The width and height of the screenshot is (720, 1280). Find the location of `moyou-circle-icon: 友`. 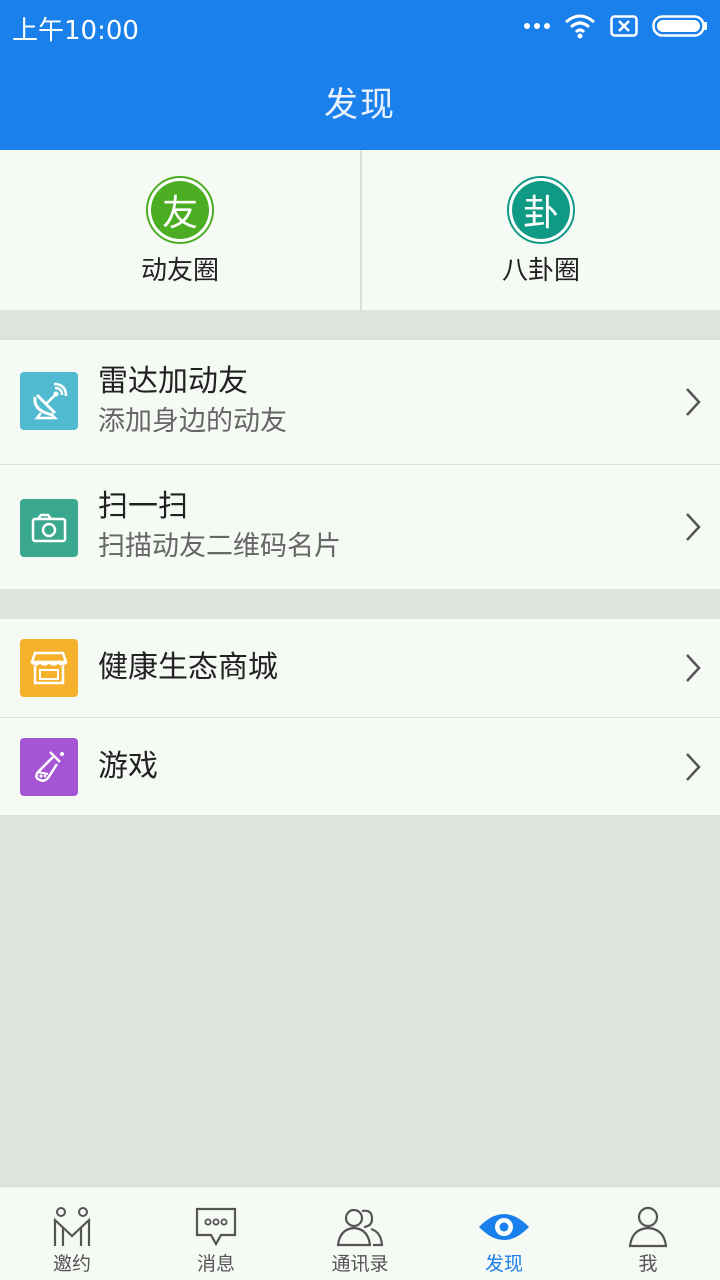

moyou-circle-icon: 友 is located at coordinates (180, 210).